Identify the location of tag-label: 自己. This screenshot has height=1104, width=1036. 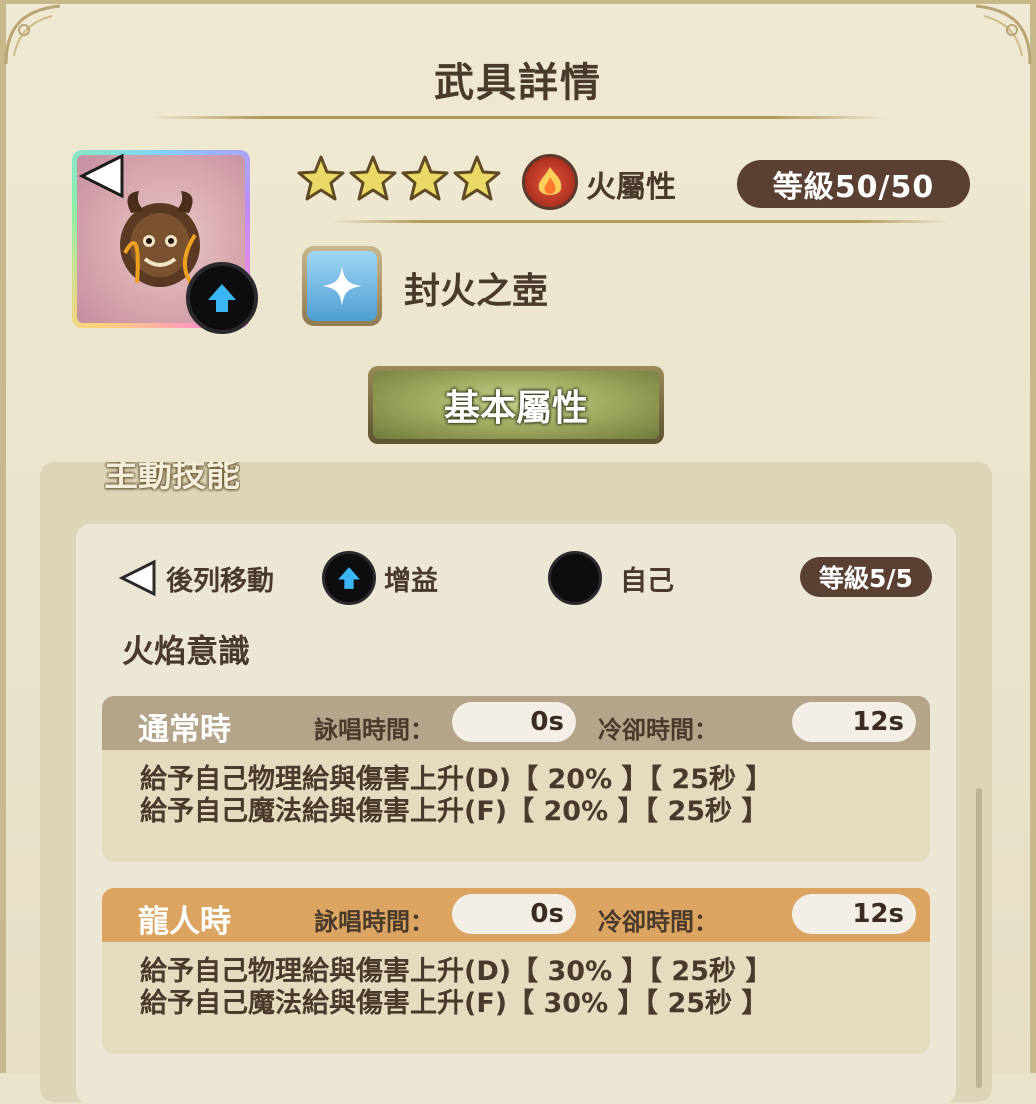
(647, 581).